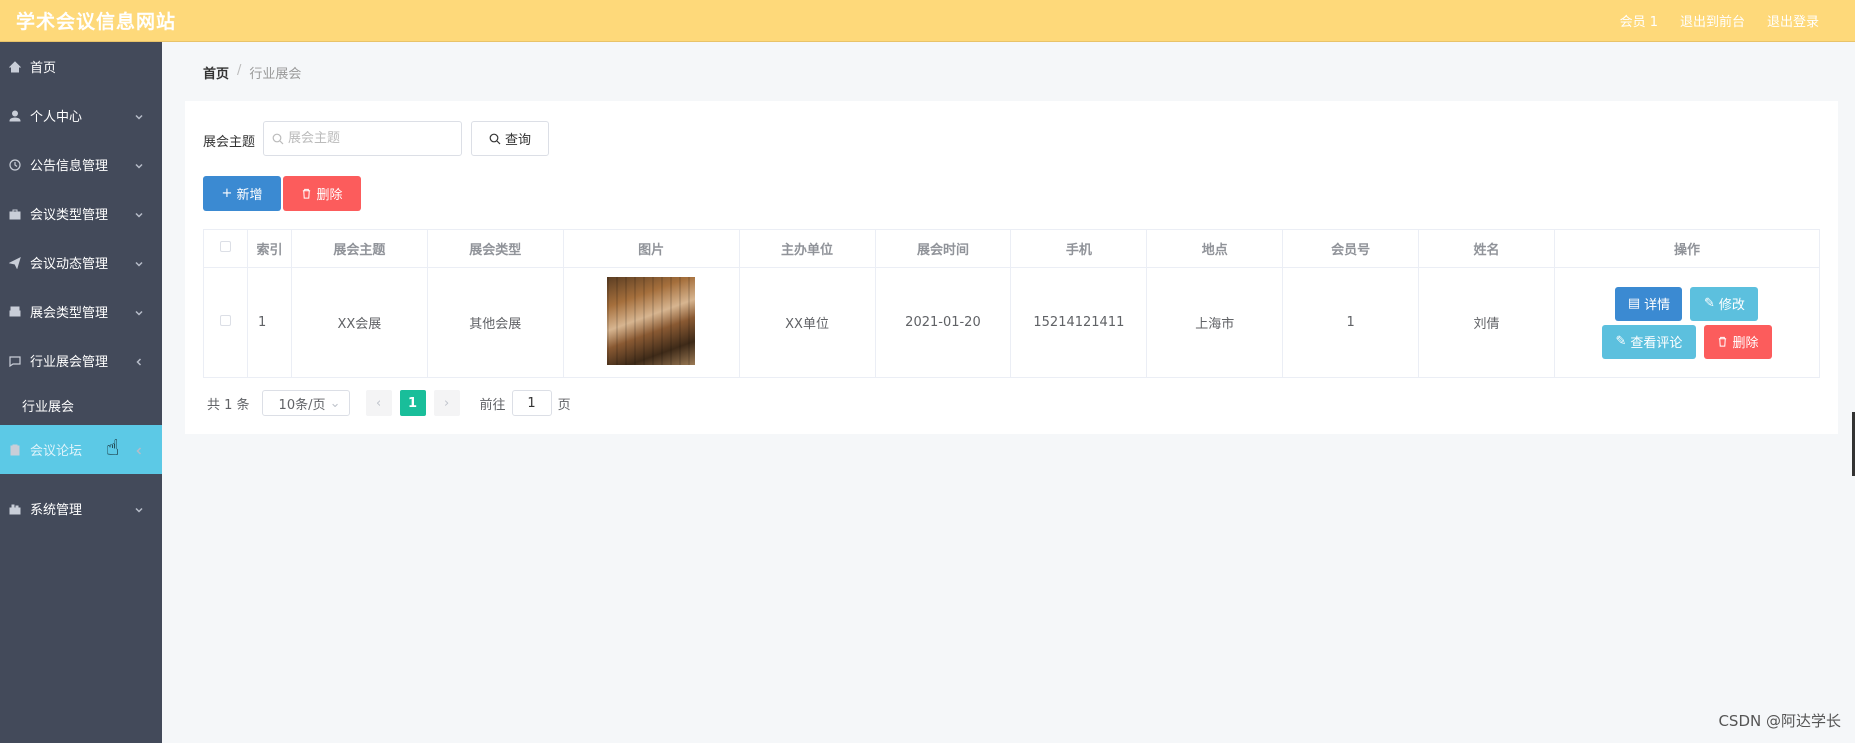  I want to click on cell-index: 1, so click(269, 322).